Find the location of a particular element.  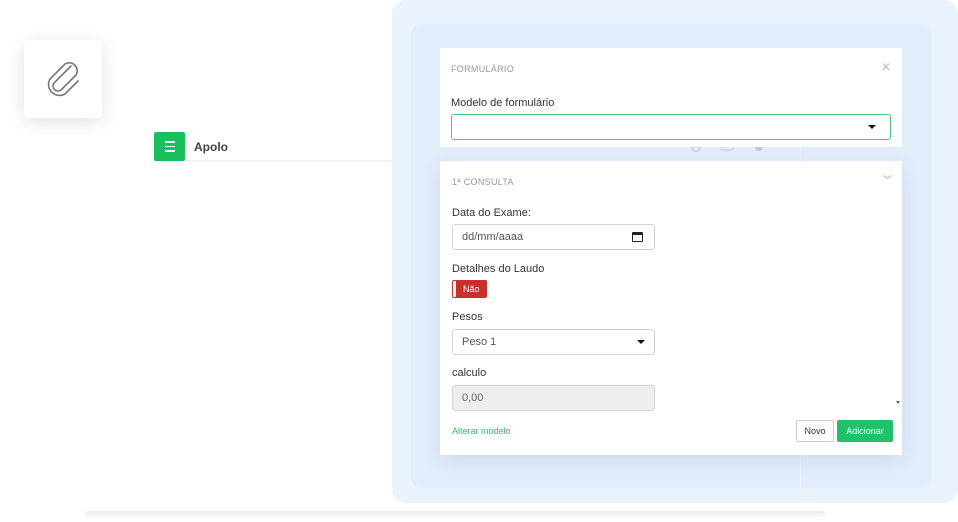

toggle-label: Não is located at coordinates (471, 289).